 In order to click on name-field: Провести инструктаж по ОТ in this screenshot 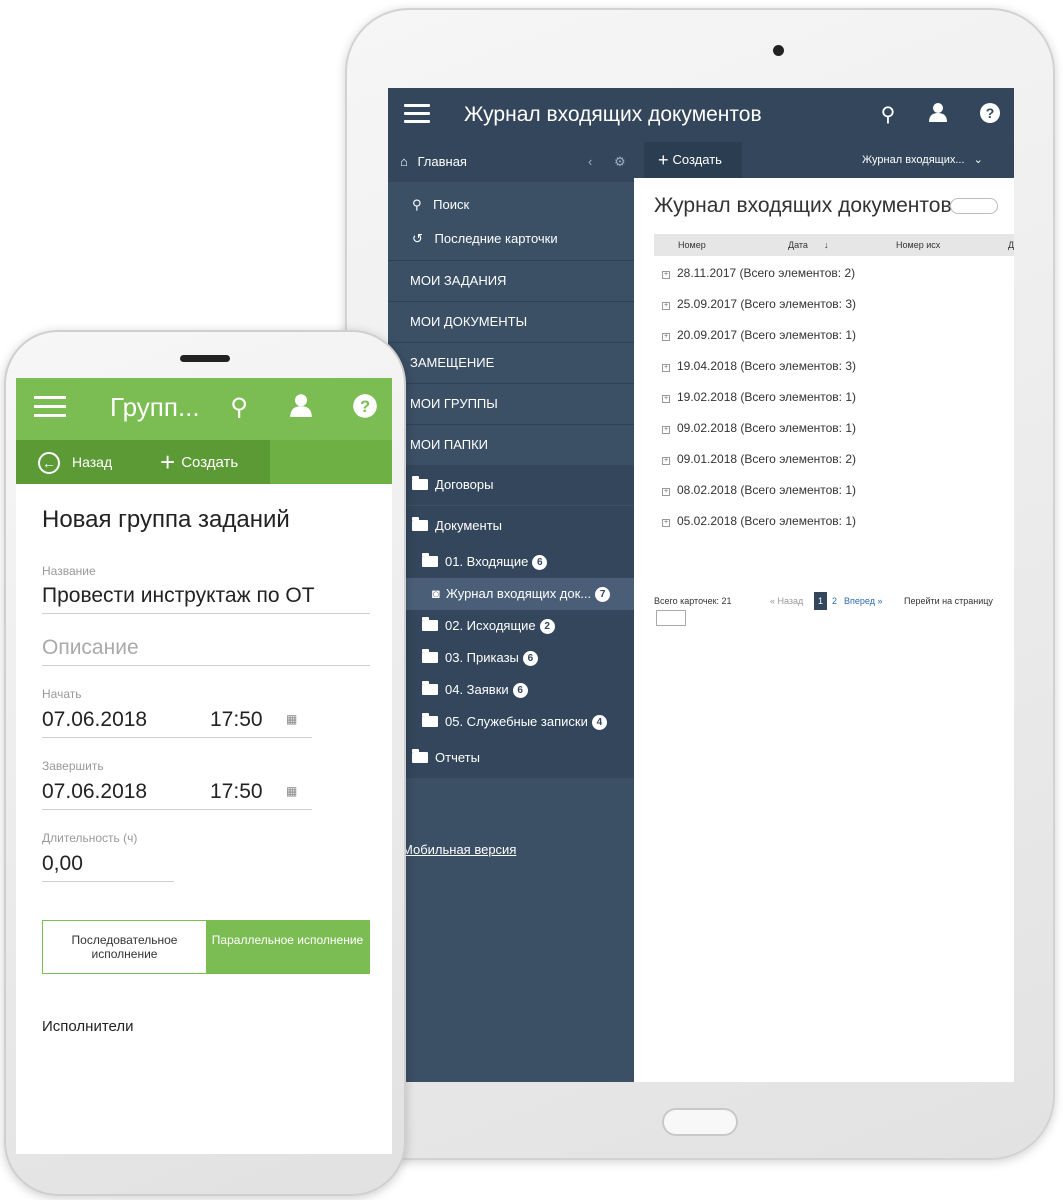, I will do `click(178, 596)`.